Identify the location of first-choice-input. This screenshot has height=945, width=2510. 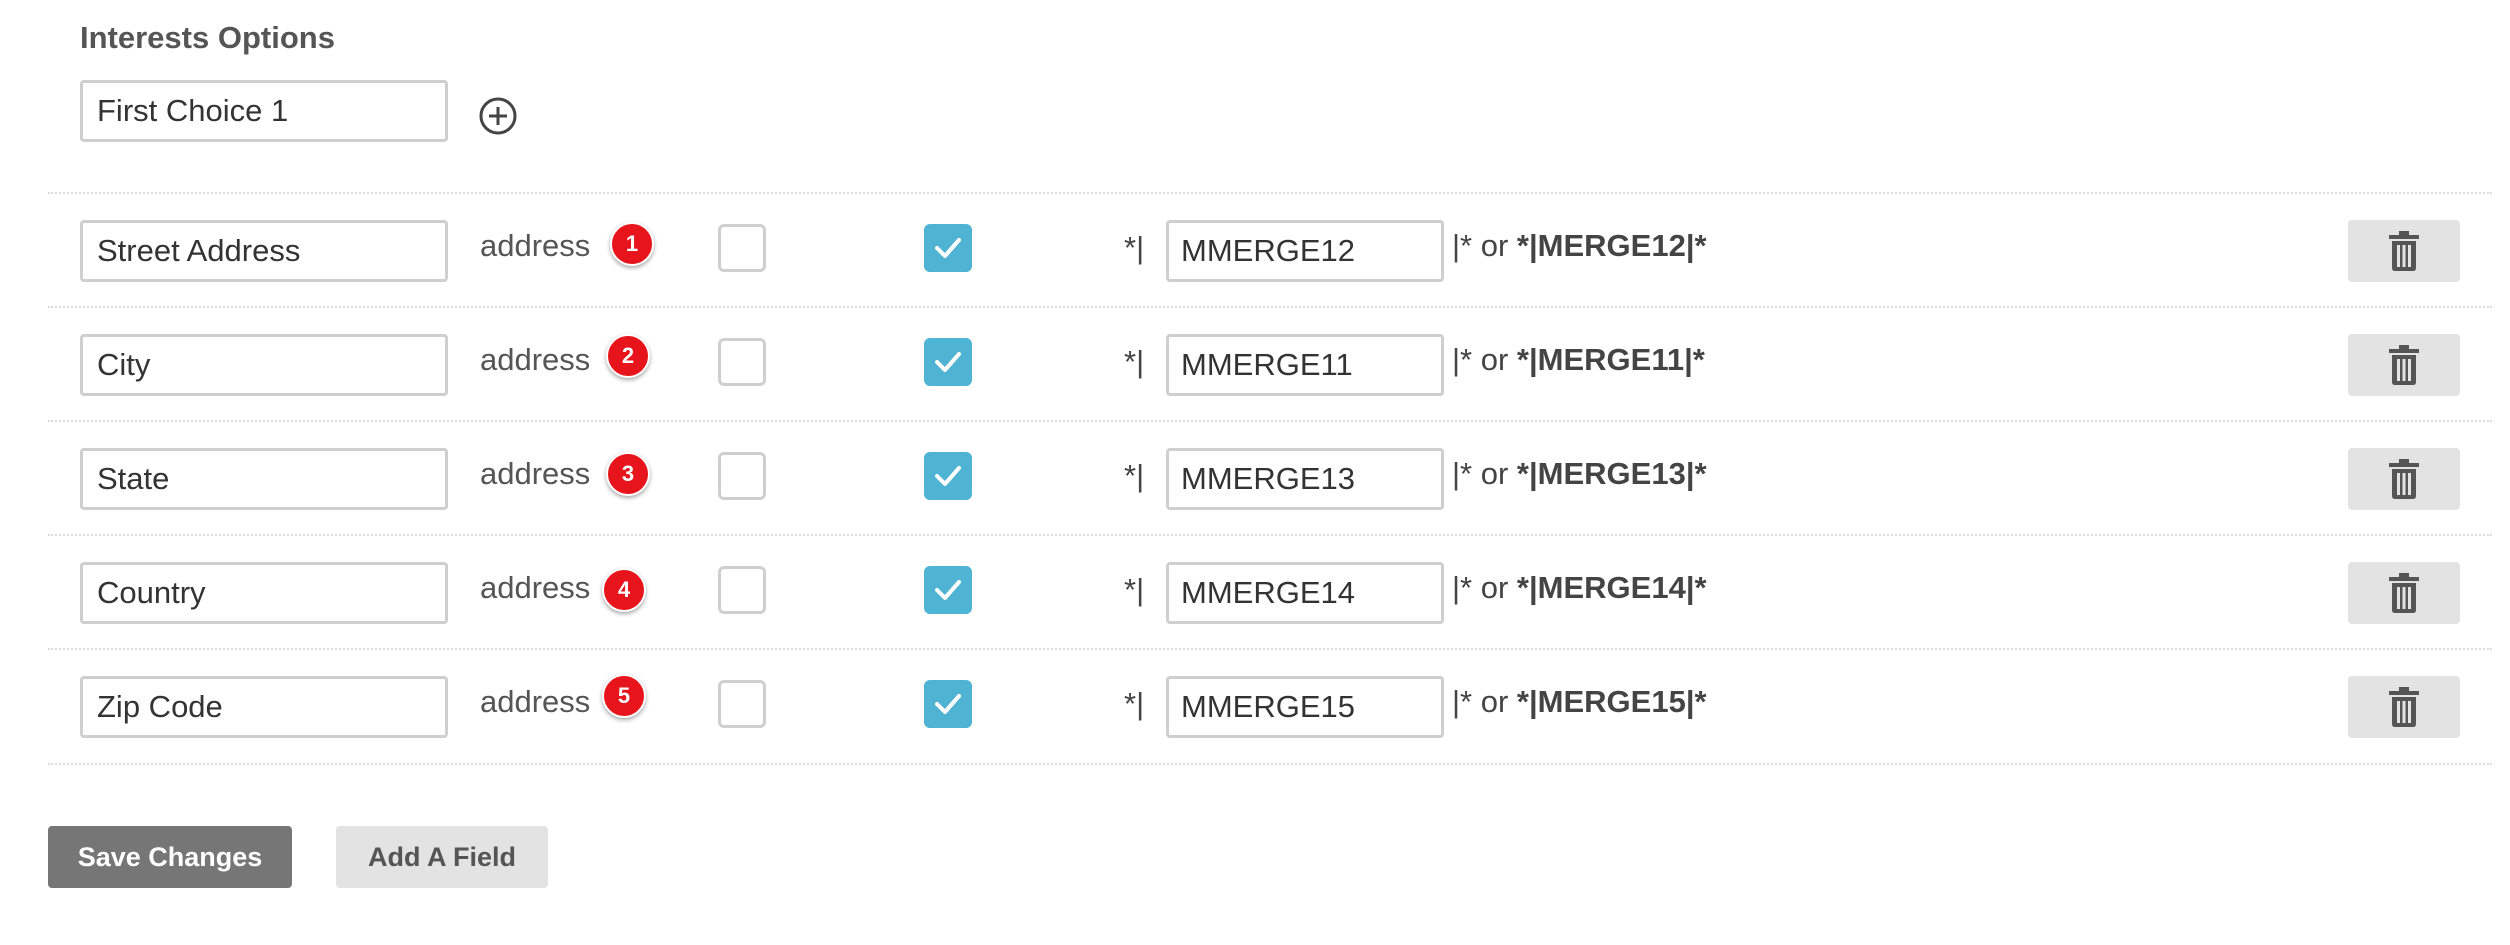
(264, 111).